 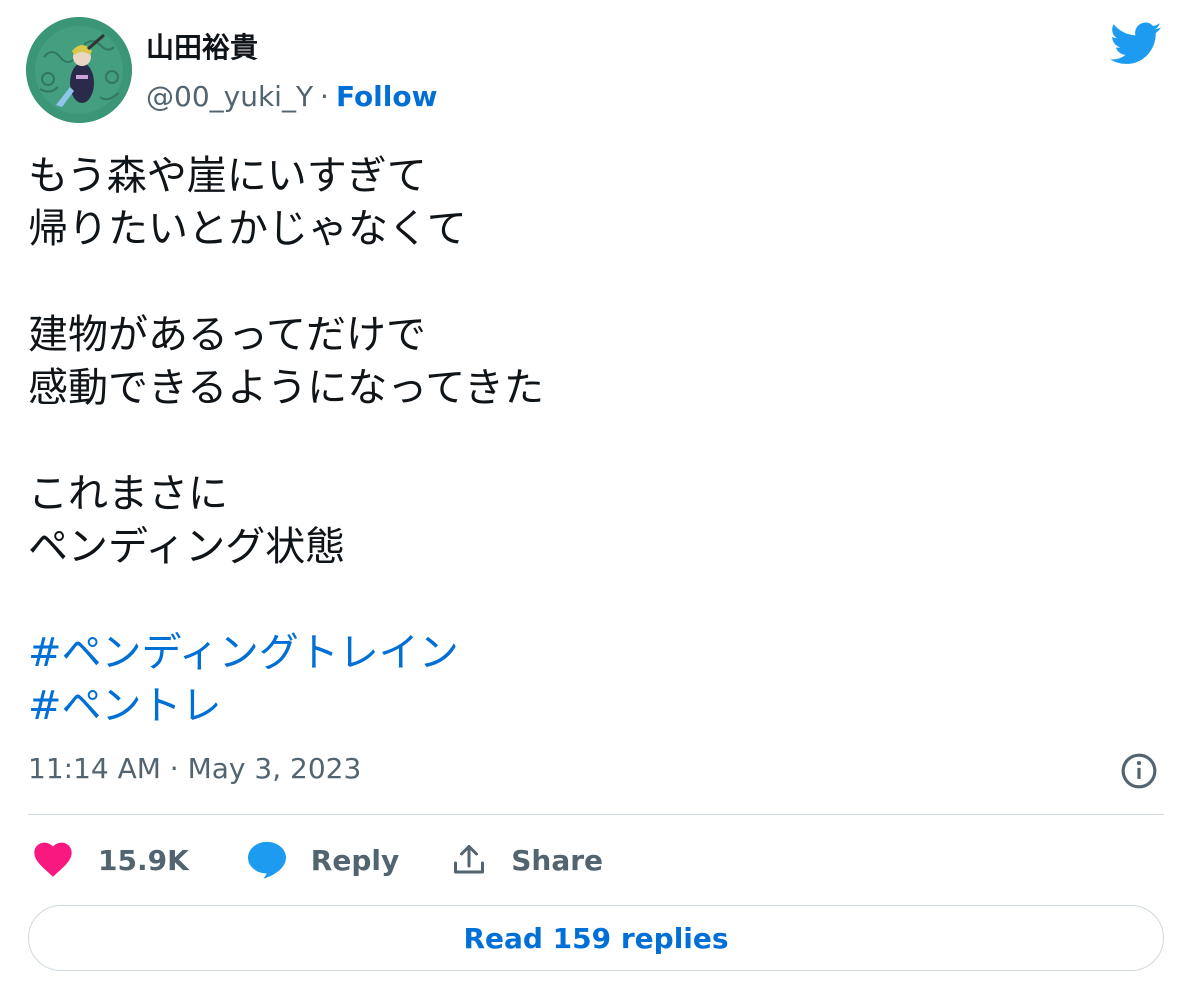 What do you see at coordinates (79, 70) in the screenshot?
I see `avatar` at bounding box center [79, 70].